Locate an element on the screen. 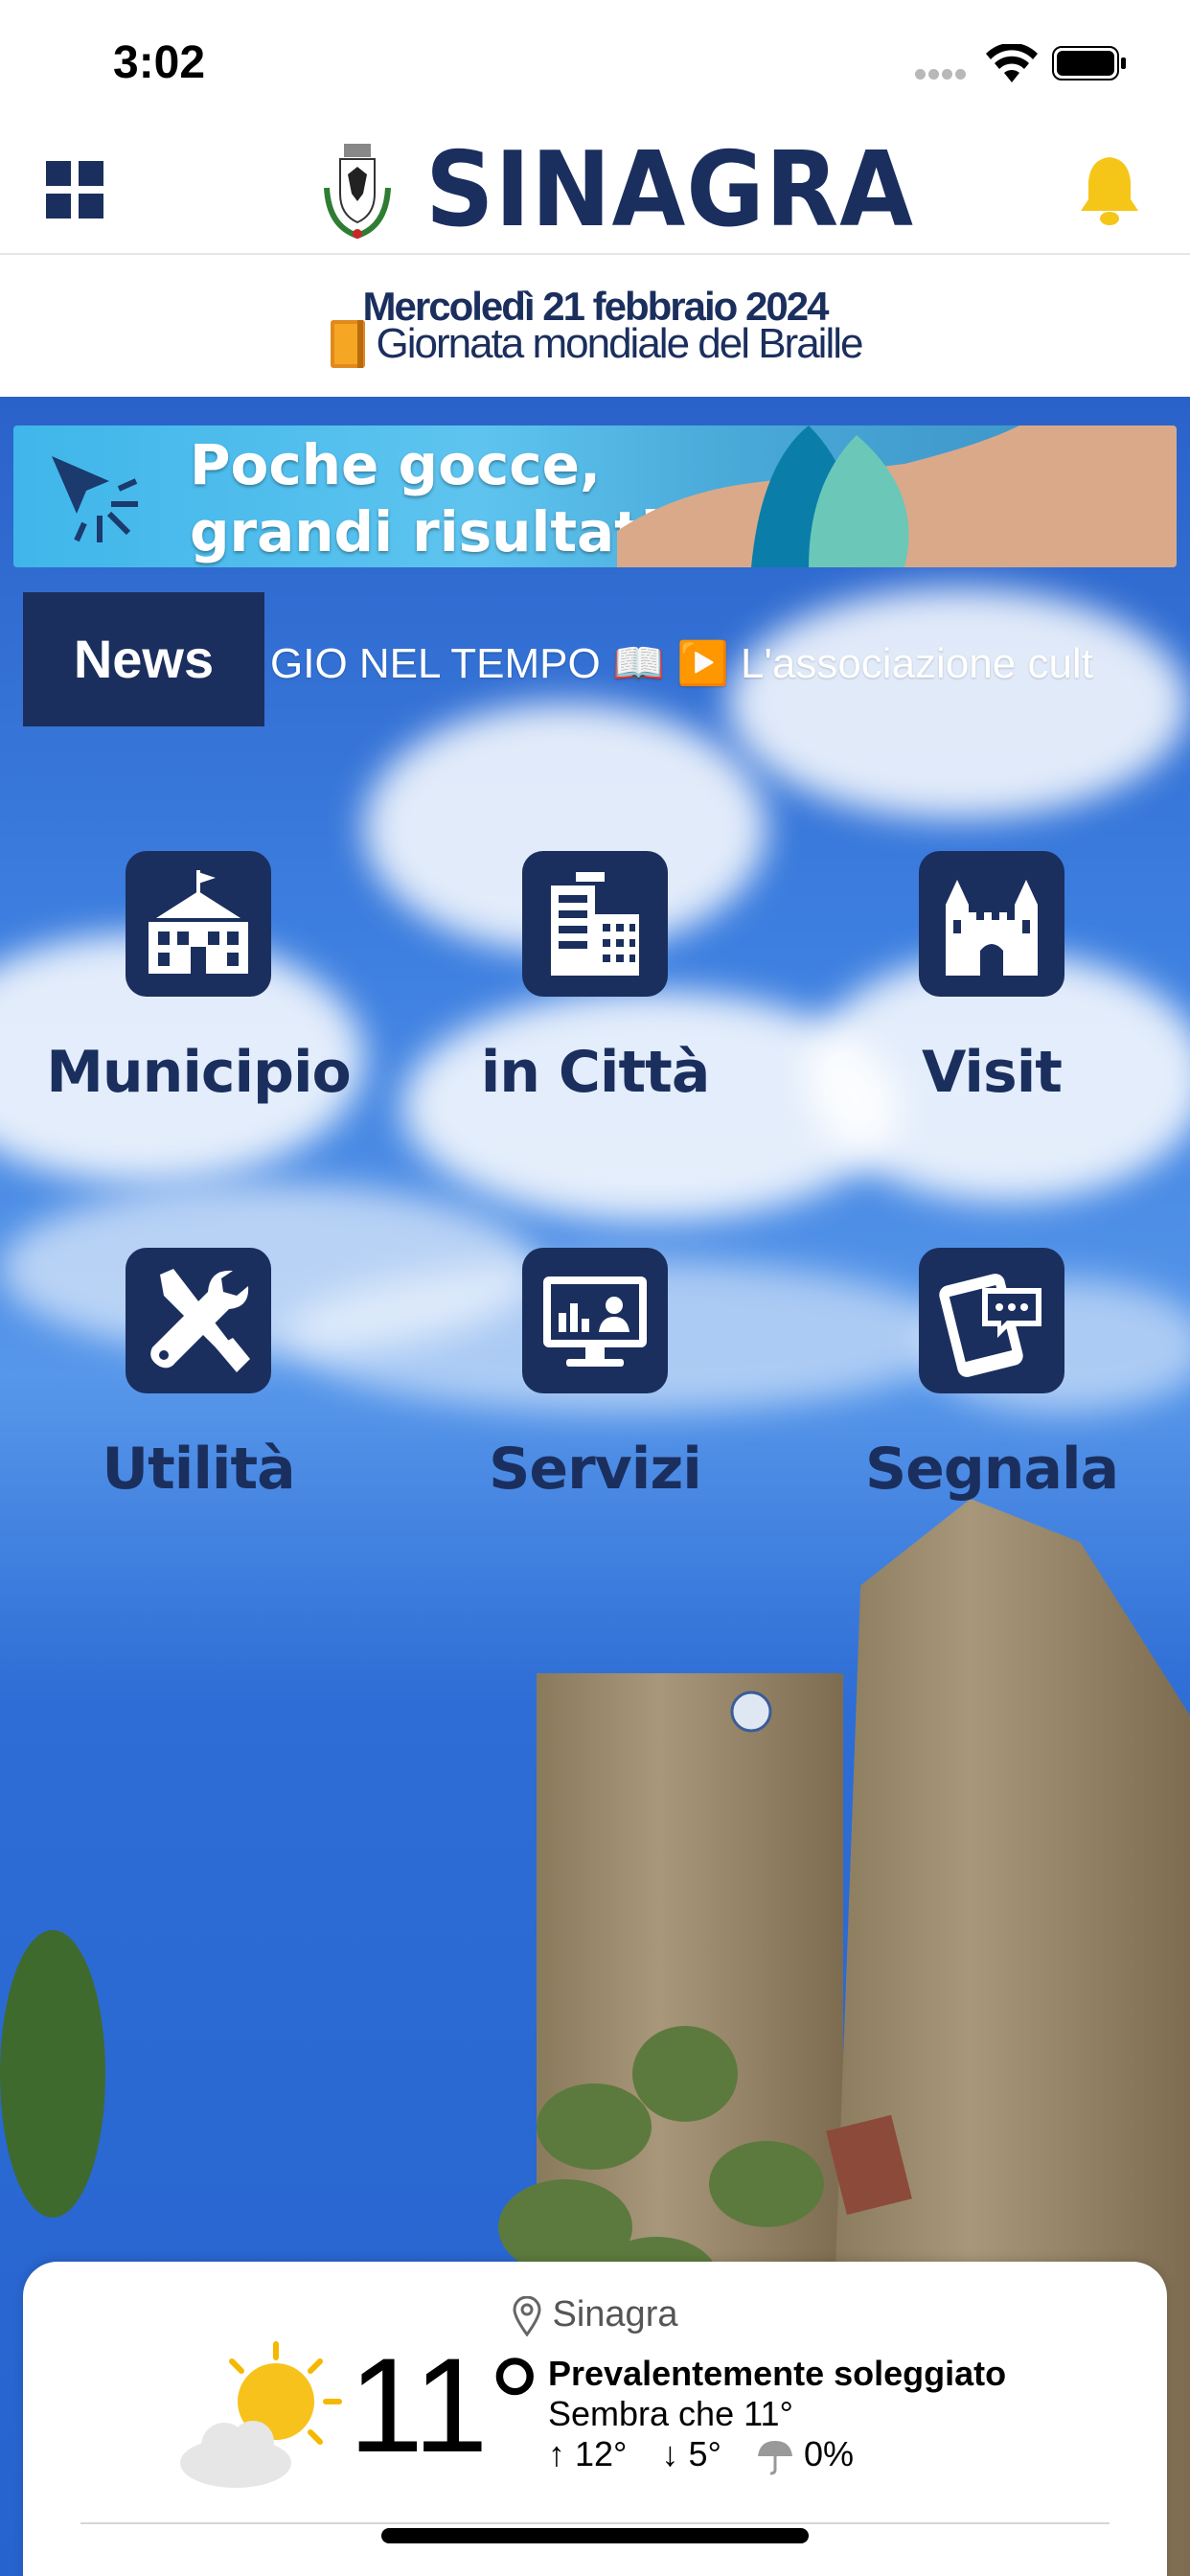 Image resolution: width=1190 pixels, height=2576 pixels. min-max-row: ↑ 12° ↓ 5° 0% is located at coordinates (701, 2454).